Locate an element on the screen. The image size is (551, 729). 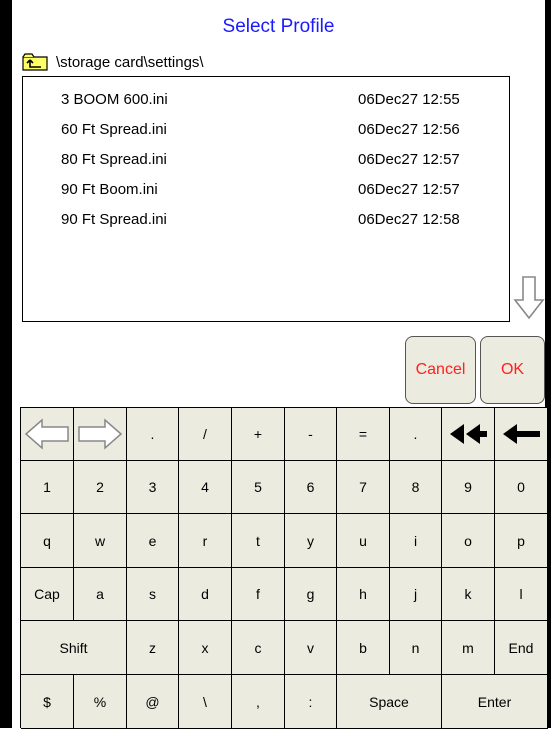
folder-up-icon is located at coordinates (35, 62).